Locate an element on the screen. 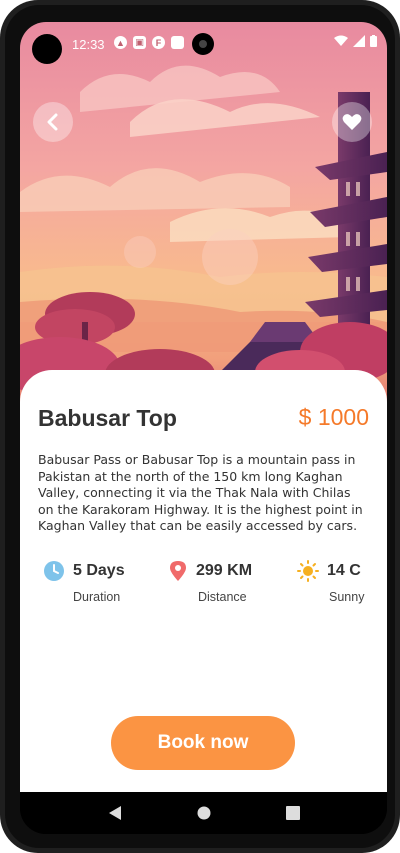 The image size is (400, 853). sun-icon is located at coordinates (308, 571).